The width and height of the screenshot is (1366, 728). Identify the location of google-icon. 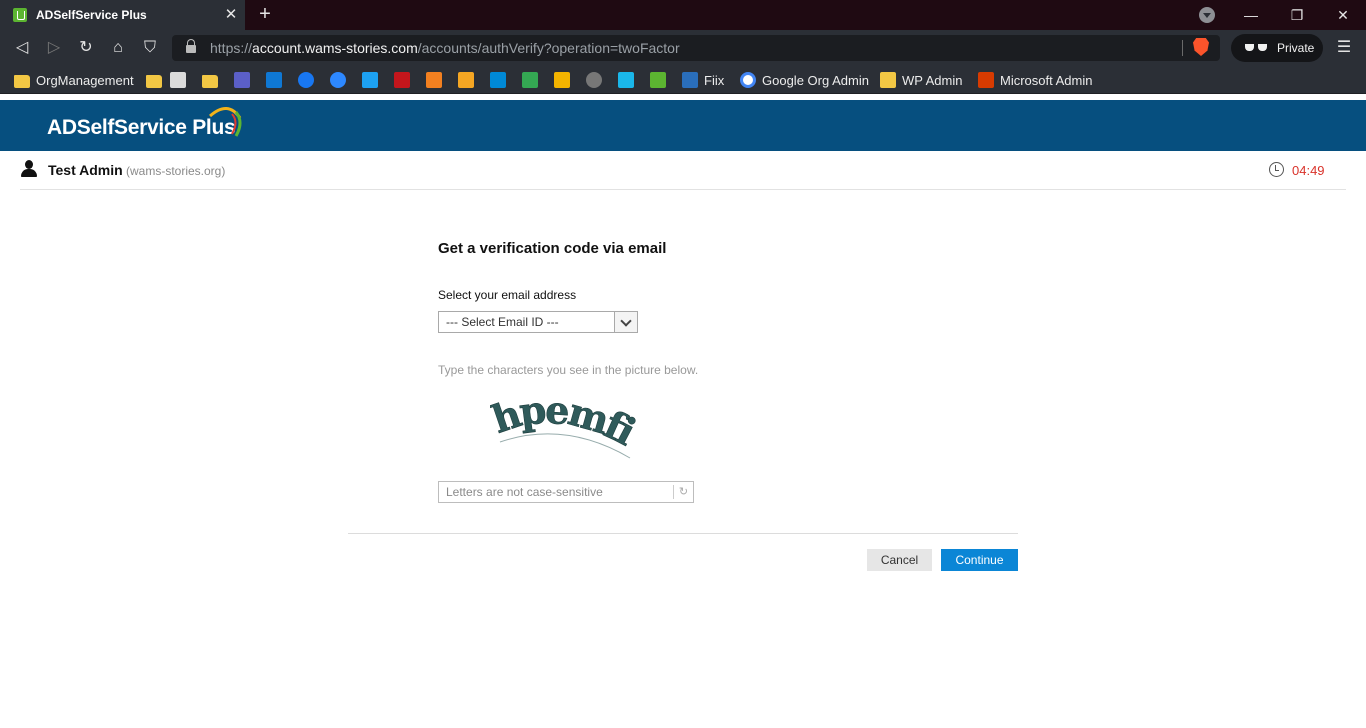
(748, 80).